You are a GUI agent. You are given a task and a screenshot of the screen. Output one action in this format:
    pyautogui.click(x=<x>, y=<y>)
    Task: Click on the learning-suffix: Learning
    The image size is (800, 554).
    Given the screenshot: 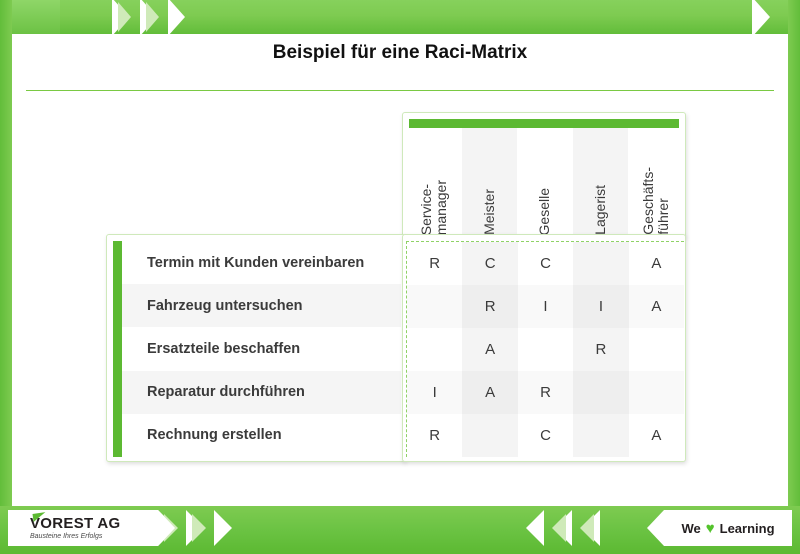 What is the action you would take?
    pyautogui.click(x=747, y=528)
    